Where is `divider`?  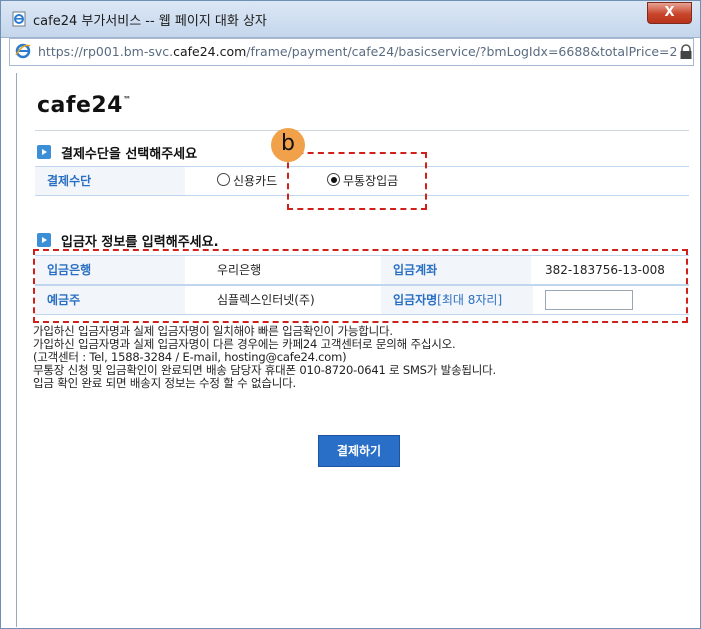
divider is located at coordinates (362, 130).